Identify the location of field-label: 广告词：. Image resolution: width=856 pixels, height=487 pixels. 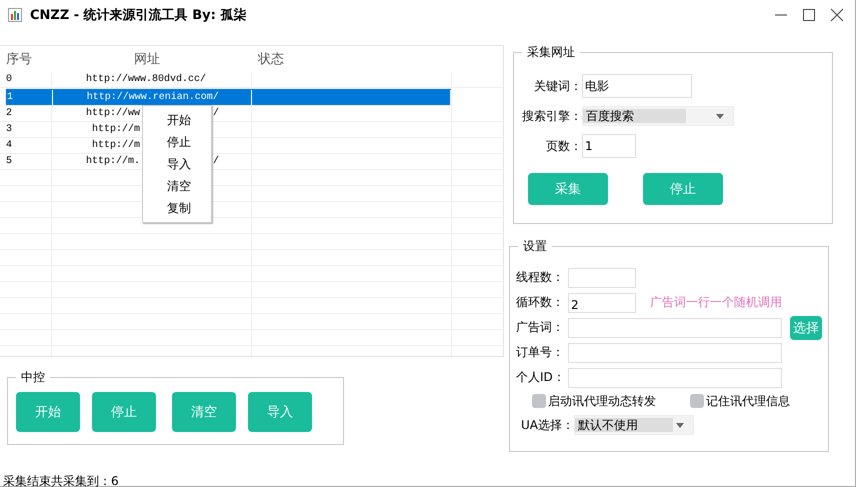
(540, 327).